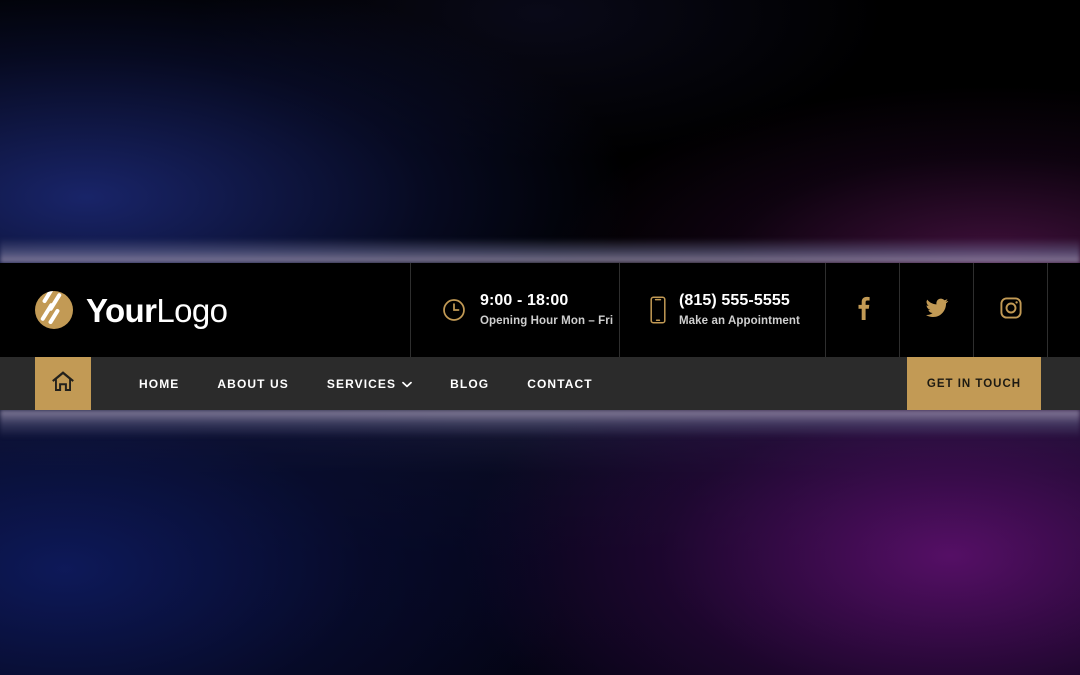 This screenshot has width=1080, height=675. I want to click on nav-item-blog: BLOG, so click(469, 384).